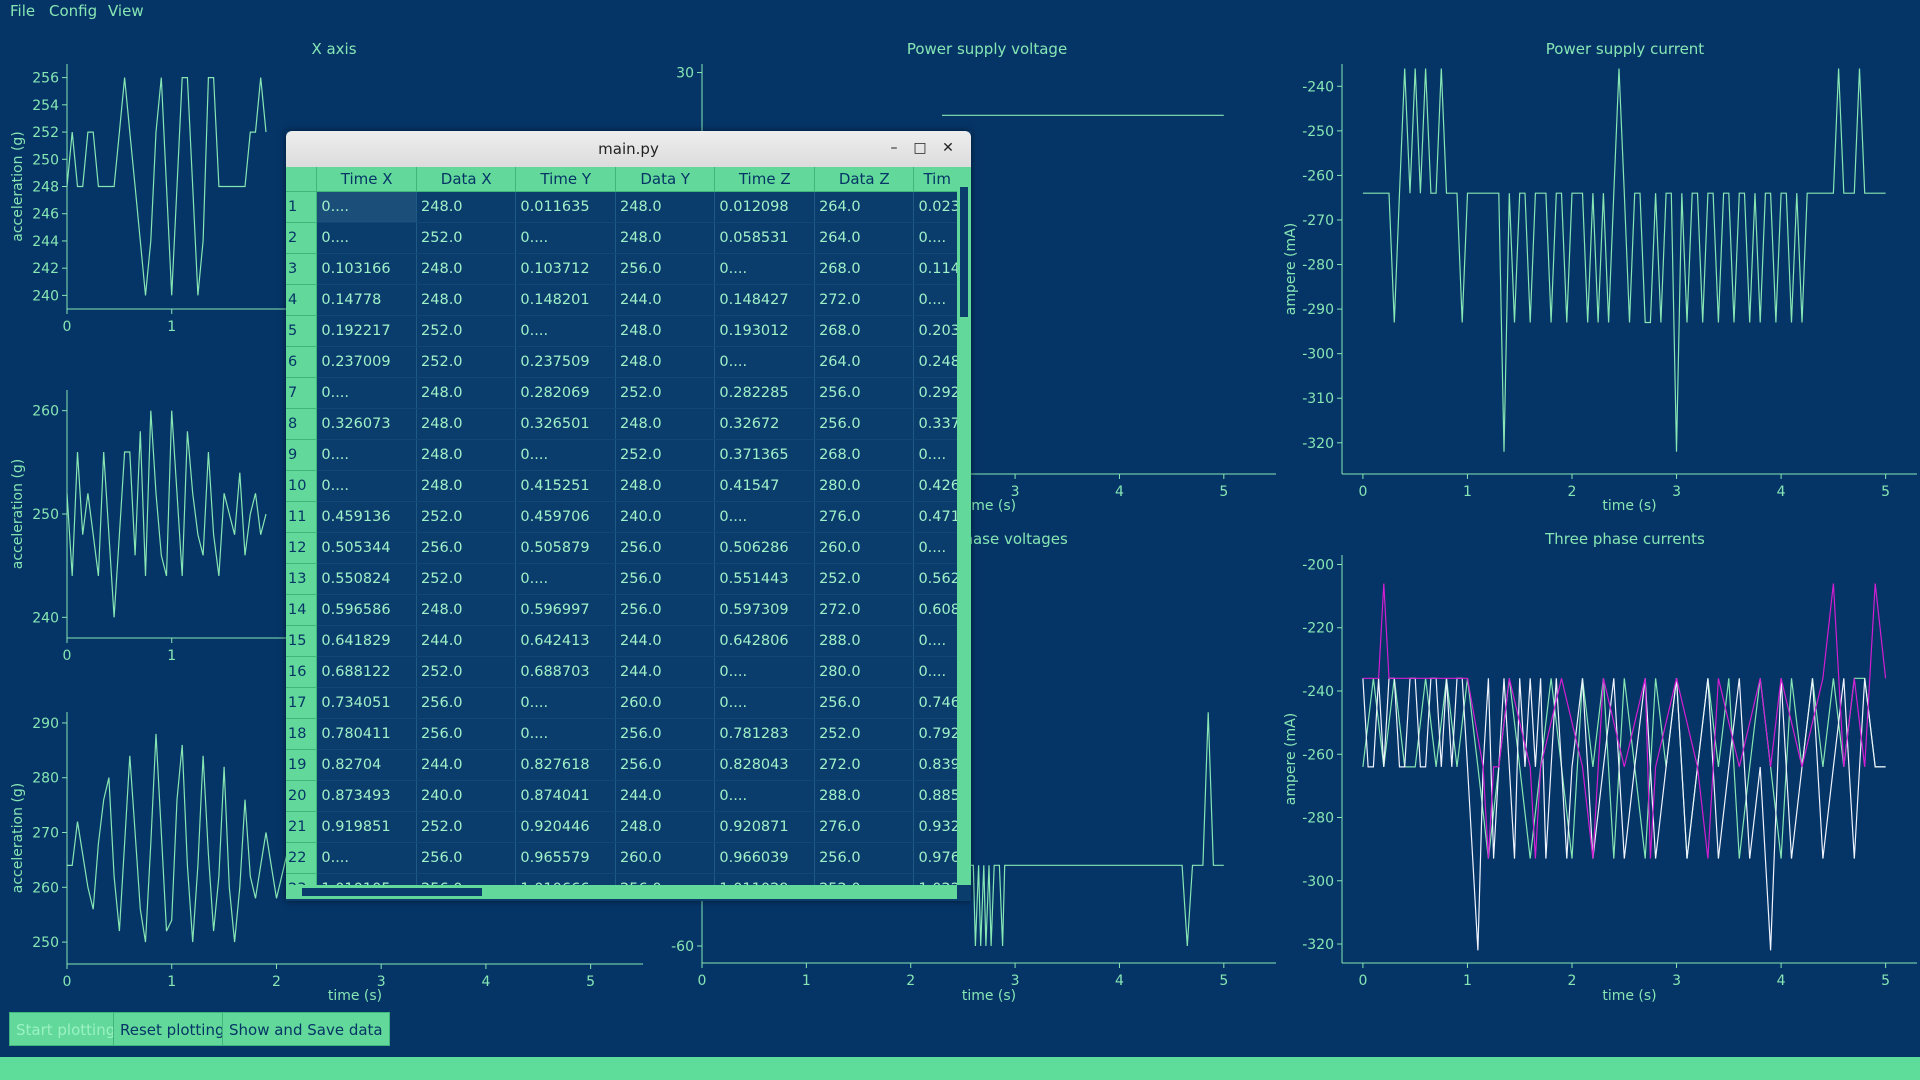 The width and height of the screenshot is (1920, 1080). What do you see at coordinates (367, 827) in the screenshot?
I see `table-cell: 0.919851` at bounding box center [367, 827].